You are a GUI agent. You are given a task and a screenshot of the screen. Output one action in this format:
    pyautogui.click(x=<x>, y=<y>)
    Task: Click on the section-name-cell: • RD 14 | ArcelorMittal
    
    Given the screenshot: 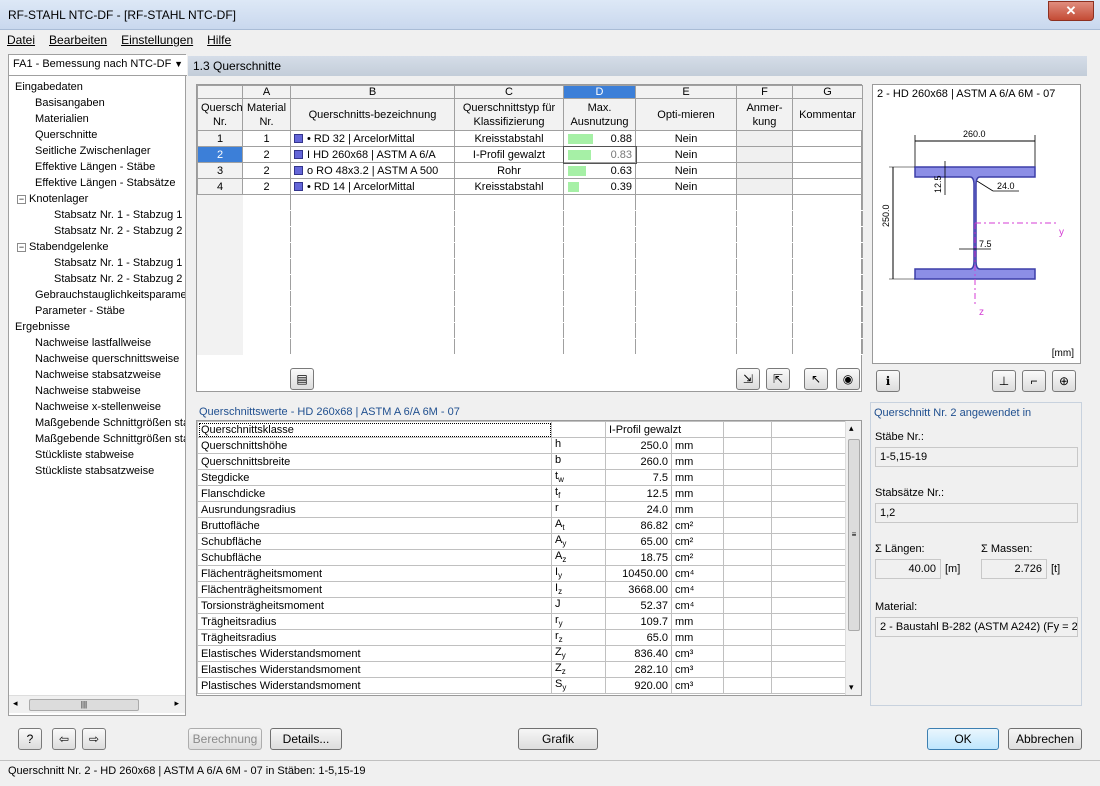 What is the action you would take?
    pyautogui.click(x=372, y=186)
    